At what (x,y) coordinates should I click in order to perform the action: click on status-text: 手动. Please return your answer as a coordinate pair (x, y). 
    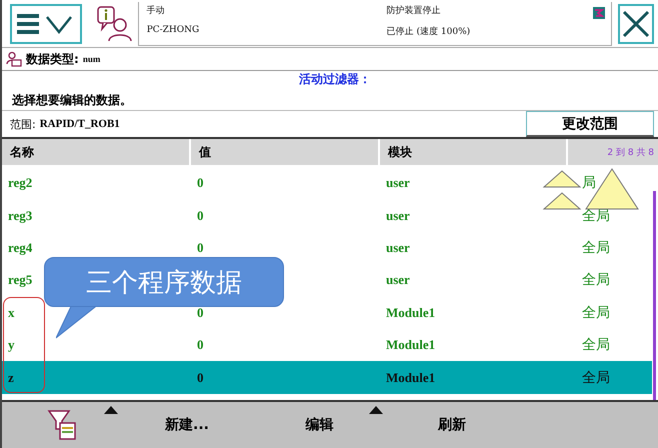
    Looking at the image, I should click on (156, 10).